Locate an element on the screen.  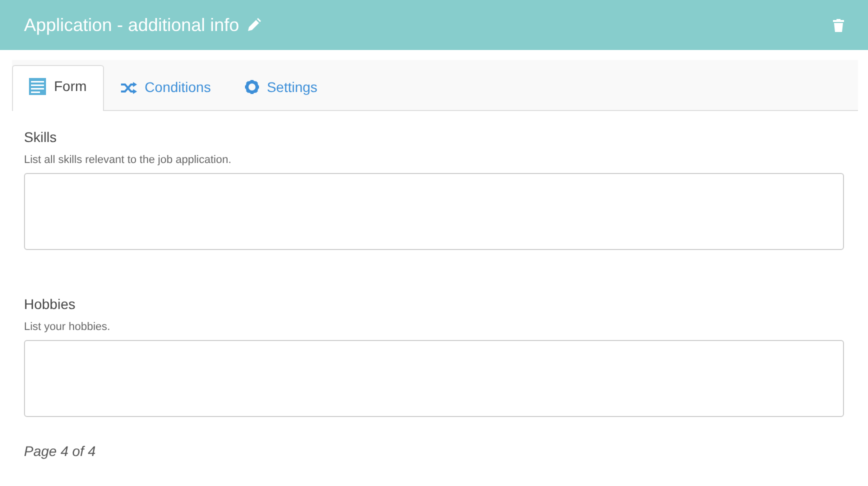
gear-icon is located at coordinates (251, 87).